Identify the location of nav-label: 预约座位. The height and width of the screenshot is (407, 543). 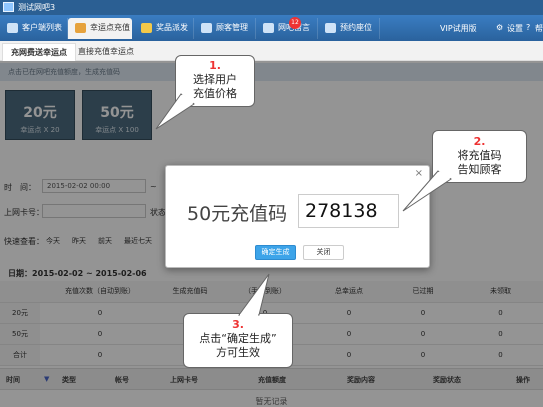
(356, 27).